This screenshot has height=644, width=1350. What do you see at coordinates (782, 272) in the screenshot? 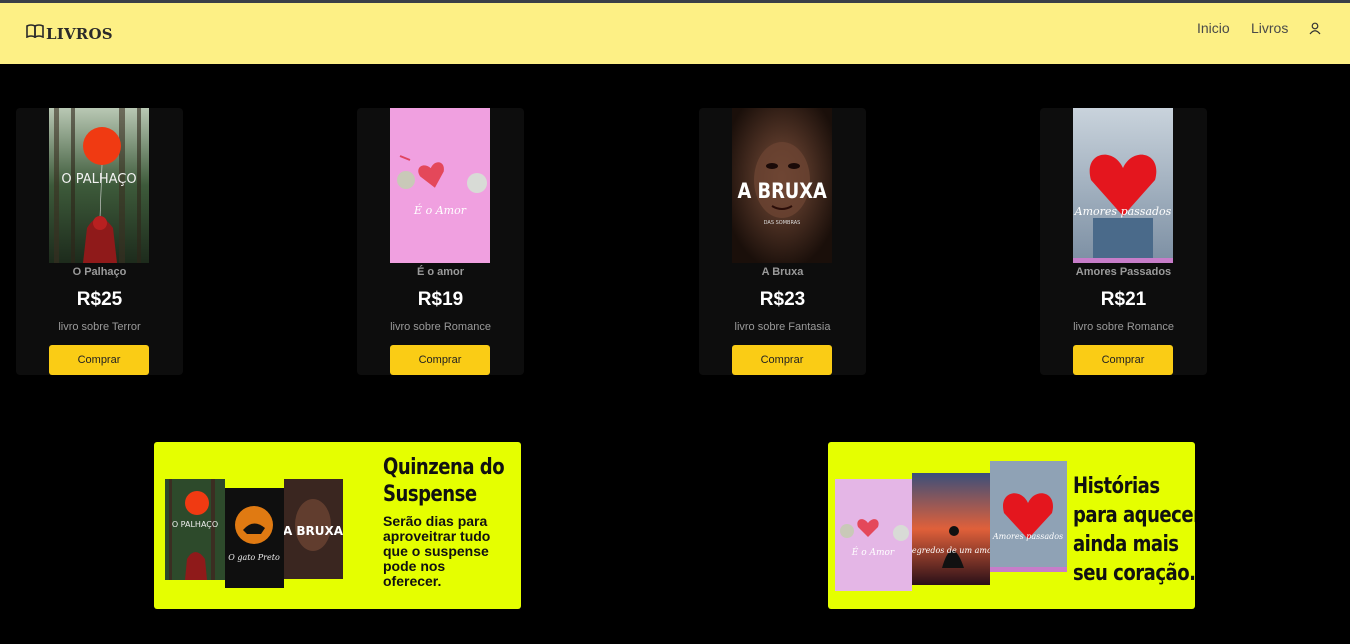
I see `product-title: A Bruxa` at bounding box center [782, 272].